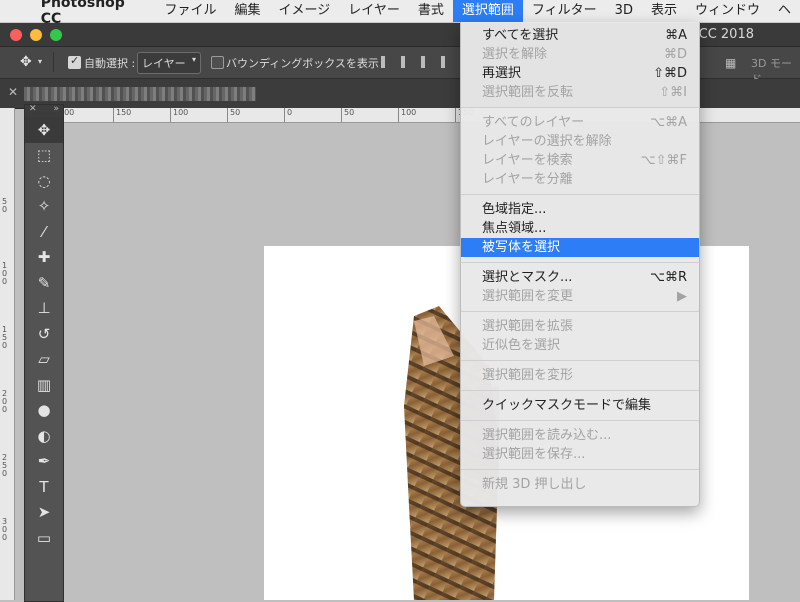  I want to click on ruler-tick-label: 50, so click(347, 115).